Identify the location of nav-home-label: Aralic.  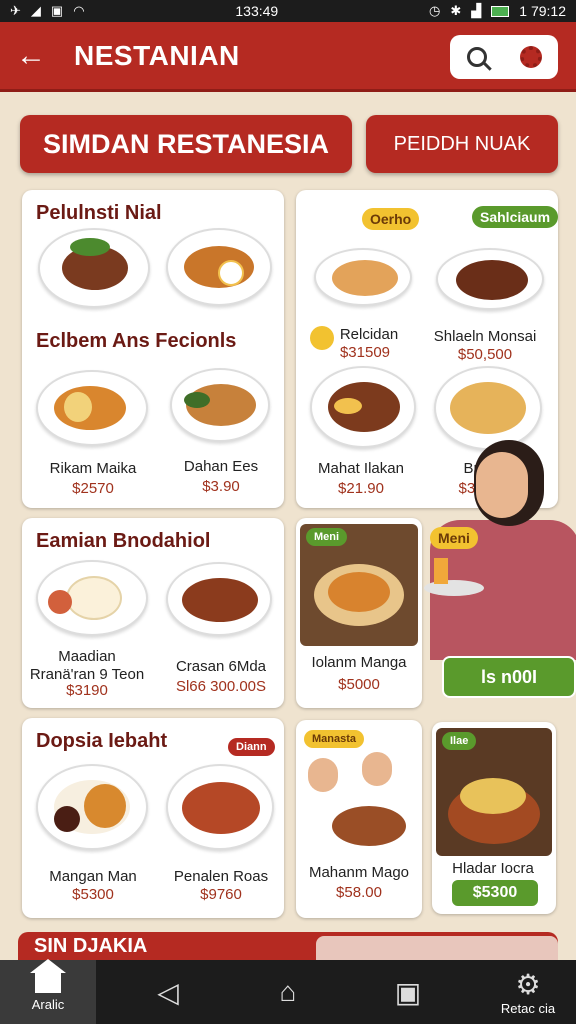
(48, 1004).